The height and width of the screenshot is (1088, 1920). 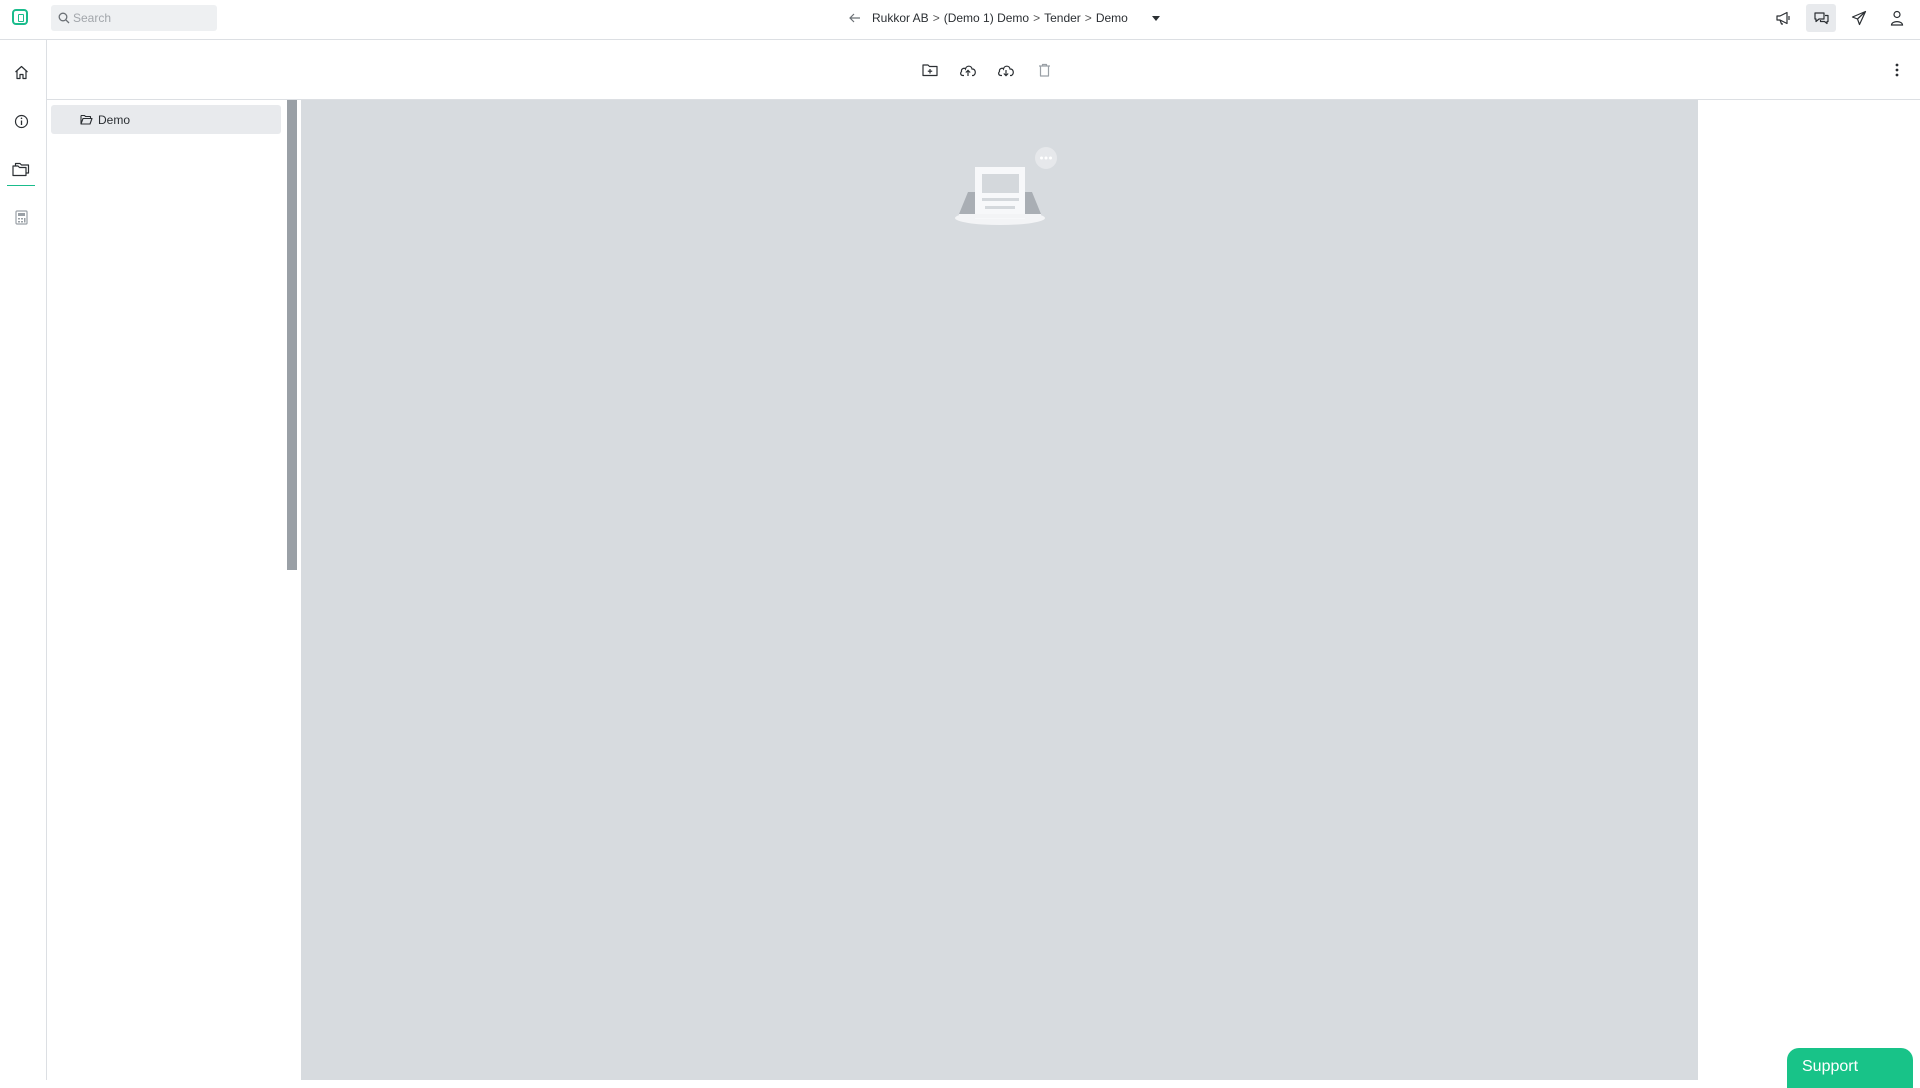 I want to click on right-pane, so click(x=1809, y=590).